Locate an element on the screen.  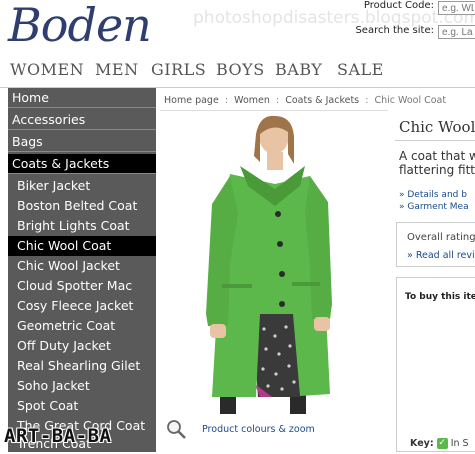
sidebar-item-cloud-spotter-mac: Cloud Spotter Mac is located at coordinates (82, 286).